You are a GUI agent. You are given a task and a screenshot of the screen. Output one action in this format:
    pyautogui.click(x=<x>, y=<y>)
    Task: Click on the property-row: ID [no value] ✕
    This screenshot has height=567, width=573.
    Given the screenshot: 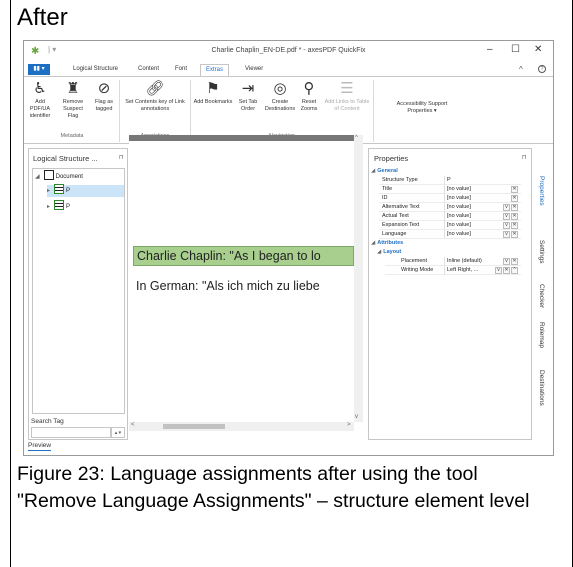 What is the action you would take?
    pyautogui.click(x=446, y=198)
    